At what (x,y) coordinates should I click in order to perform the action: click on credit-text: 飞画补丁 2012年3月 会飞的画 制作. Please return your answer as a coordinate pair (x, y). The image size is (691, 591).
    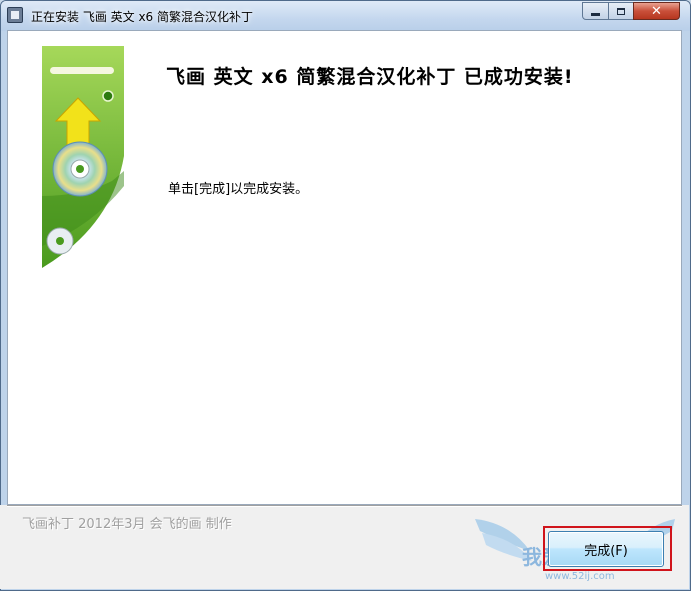
    Looking at the image, I should click on (127, 524).